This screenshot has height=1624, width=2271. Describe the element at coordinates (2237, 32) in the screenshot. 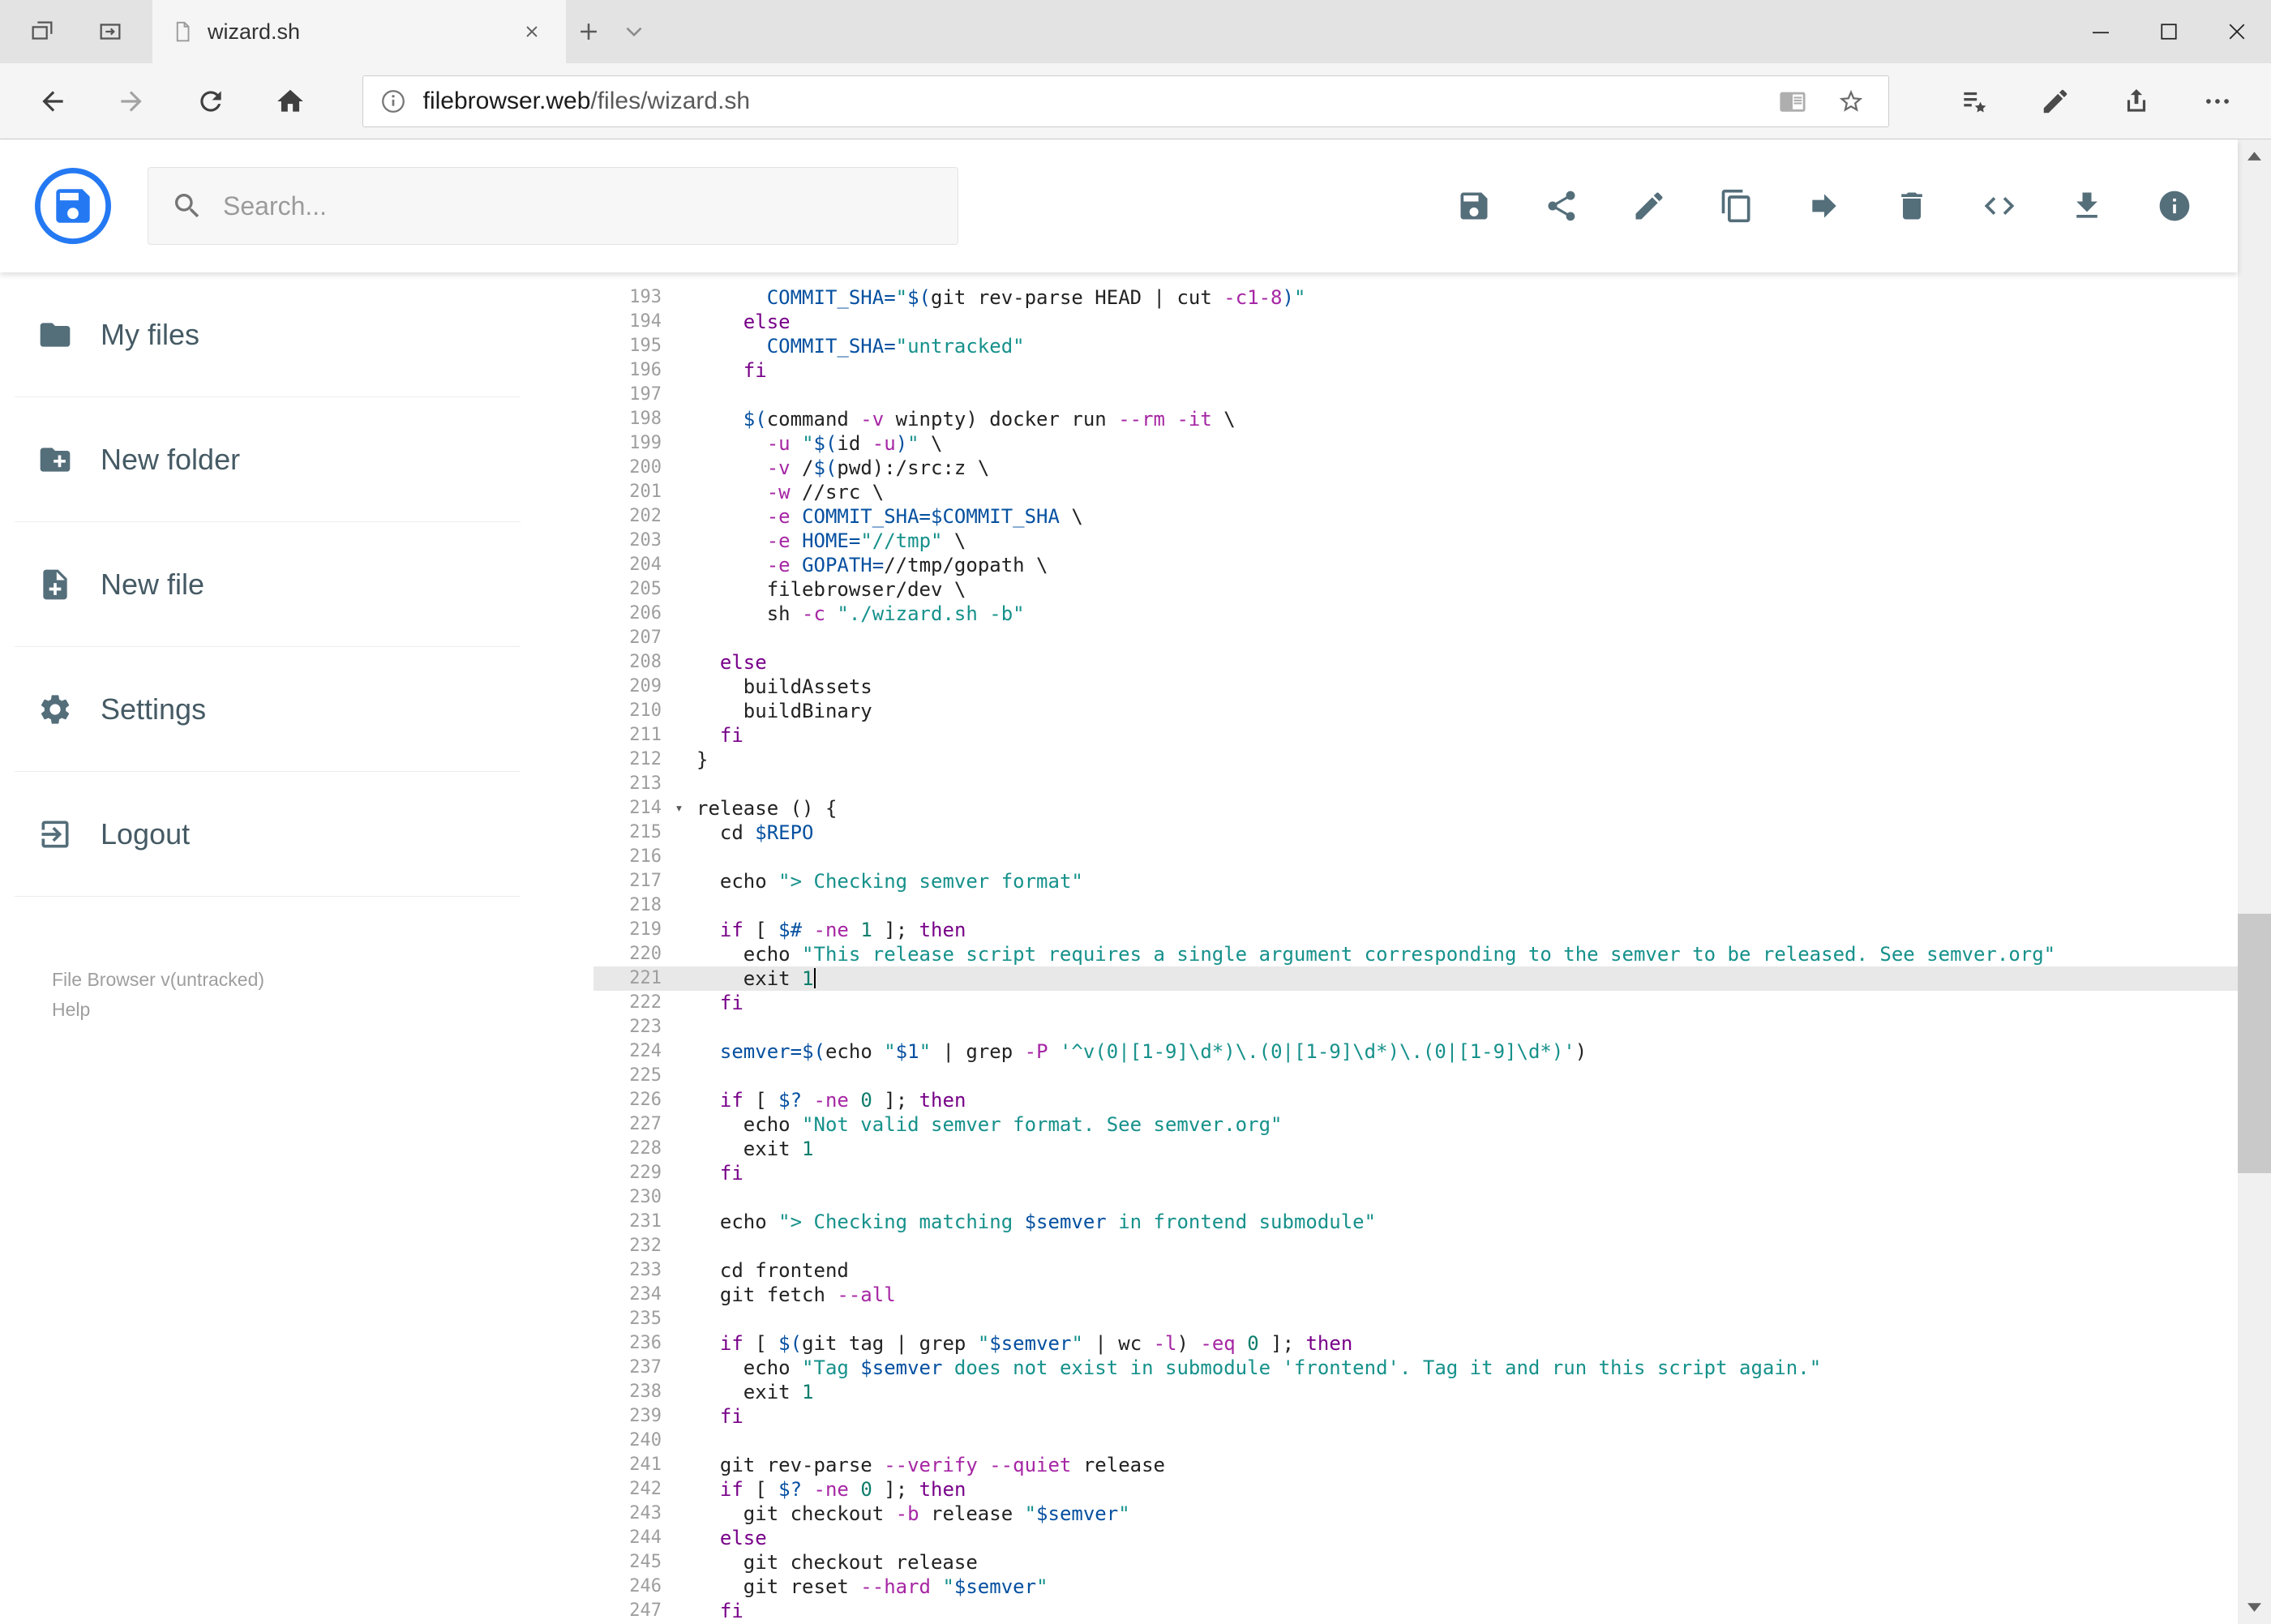

I see `close-window-button` at that location.